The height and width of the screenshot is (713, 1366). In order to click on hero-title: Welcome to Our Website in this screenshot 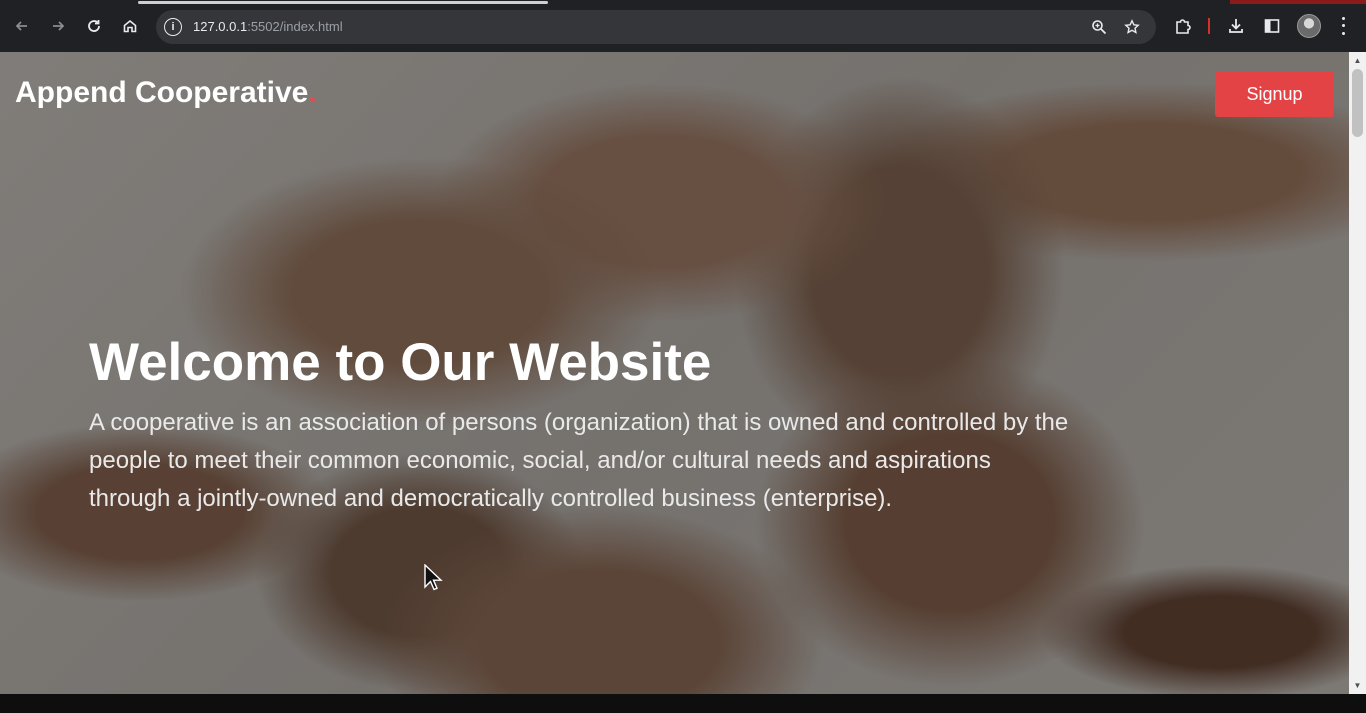, I will do `click(400, 362)`.